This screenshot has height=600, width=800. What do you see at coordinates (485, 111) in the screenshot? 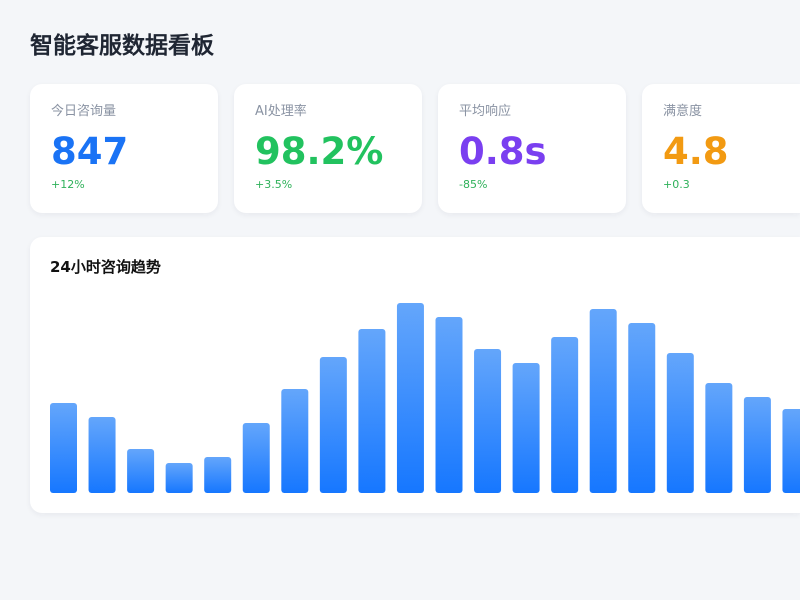
I see `stat-label: 平均响应` at bounding box center [485, 111].